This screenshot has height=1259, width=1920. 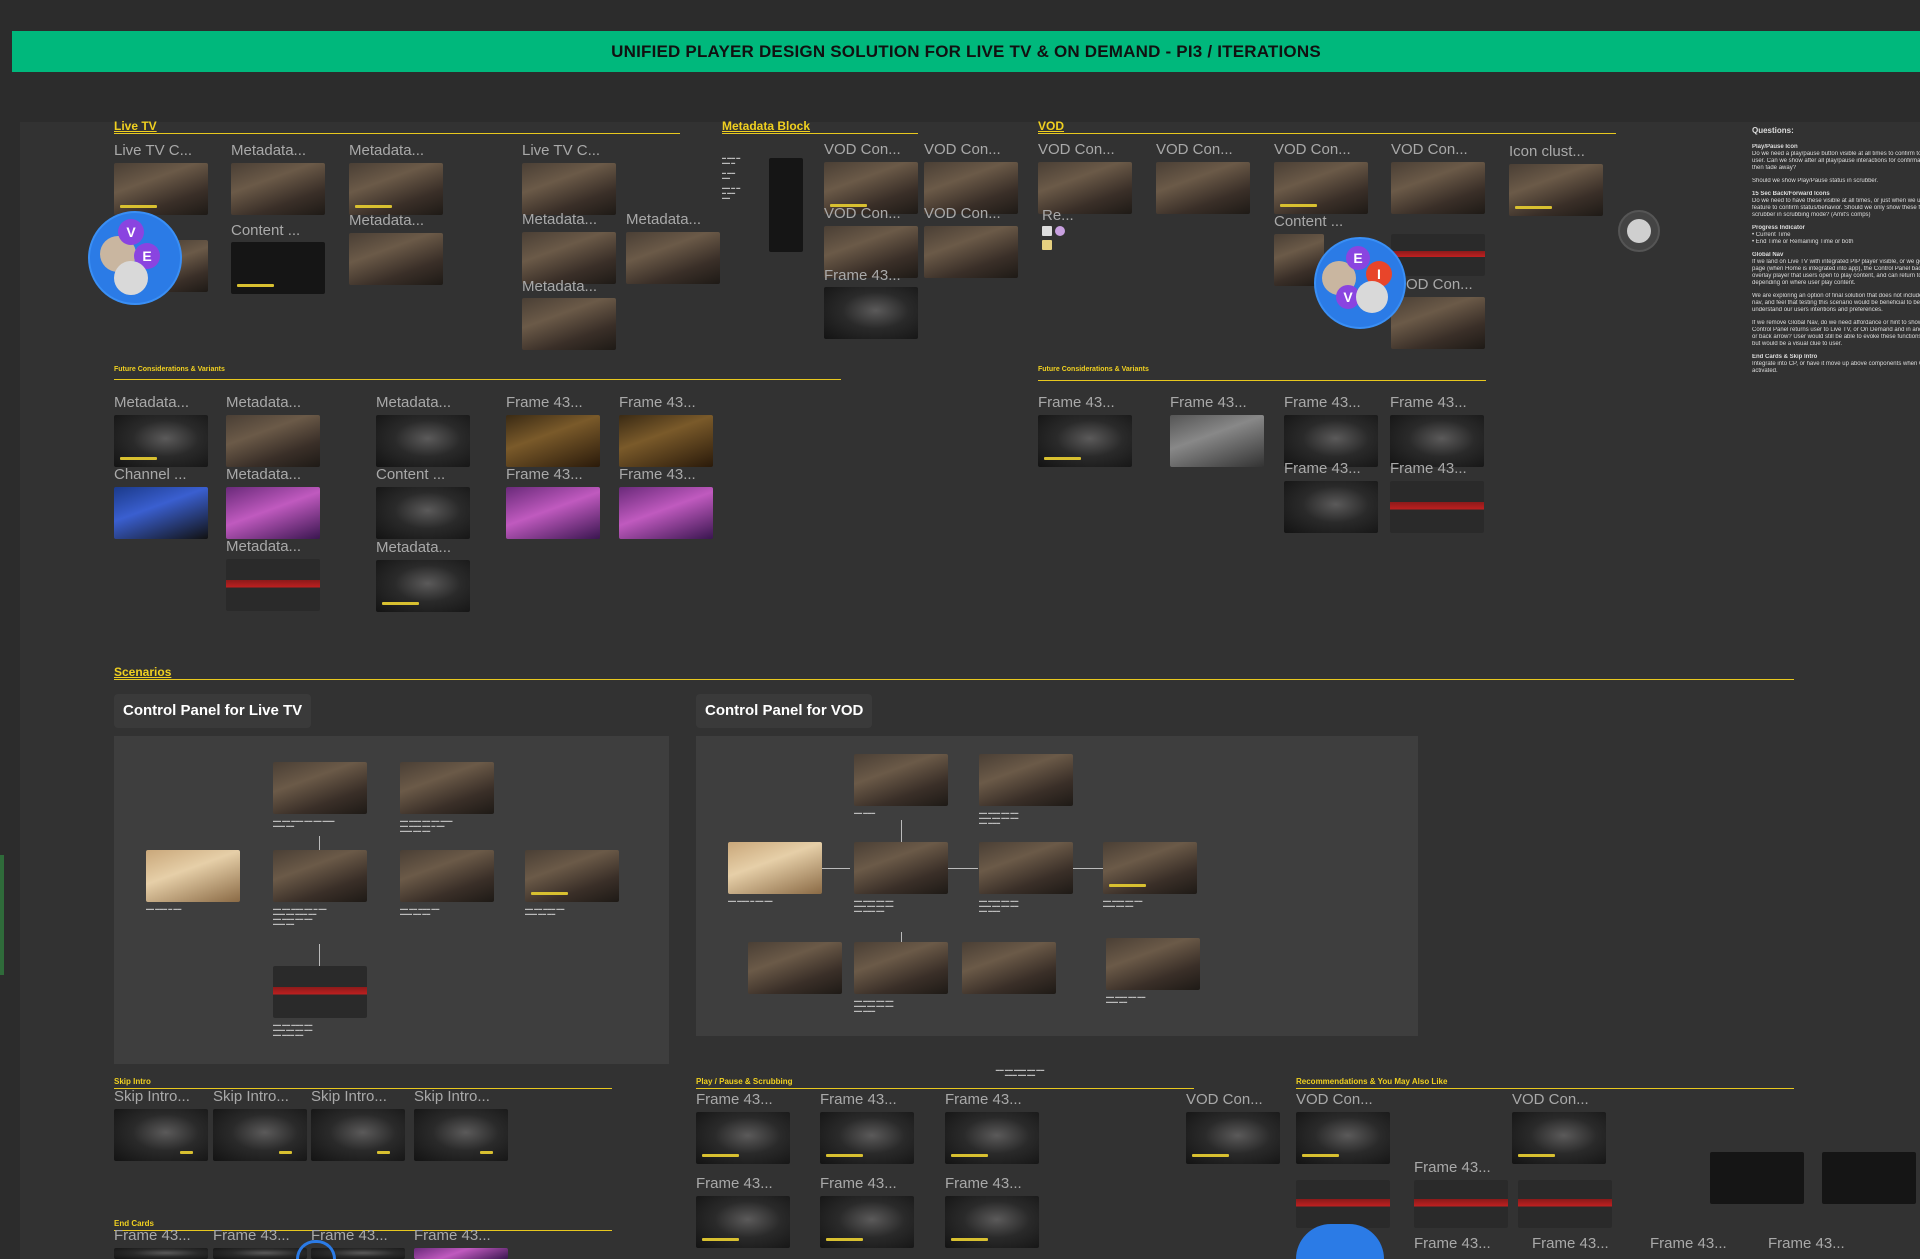 I want to click on section-title-recommendations: Recommendations & You May Also Like, so click(x=1371, y=1081).